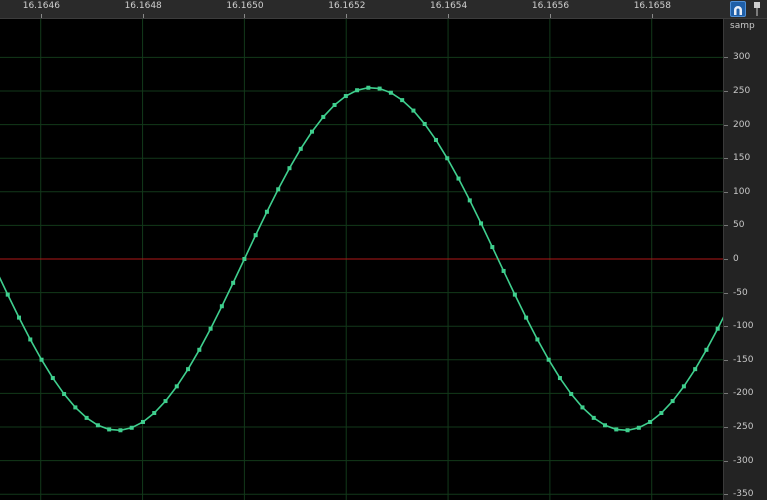  Describe the element at coordinates (743, 393) in the screenshot. I see `amplitude-tick-label: -200` at that location.